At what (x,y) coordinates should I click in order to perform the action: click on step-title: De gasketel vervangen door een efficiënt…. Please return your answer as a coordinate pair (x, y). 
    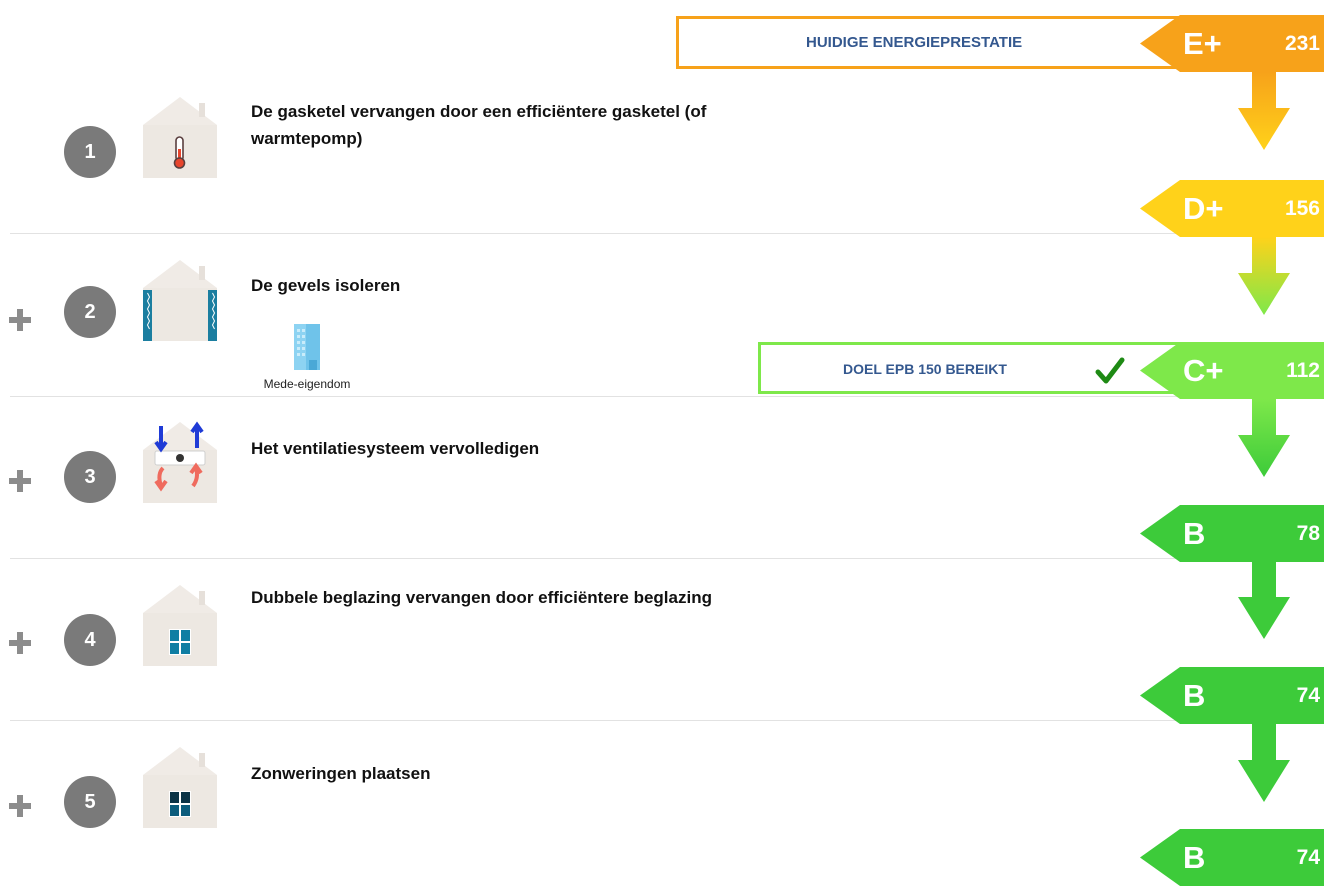
    Looking at the image, I should click on (479, 125).